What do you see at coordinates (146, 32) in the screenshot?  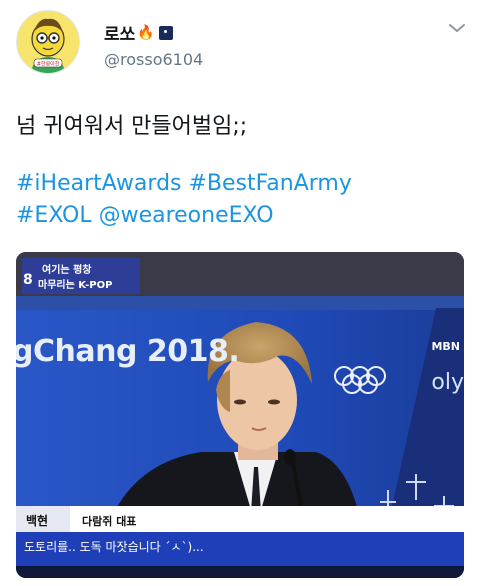 I see `fire-emoji-icon: 🔥` at bounding box center [146, 32].